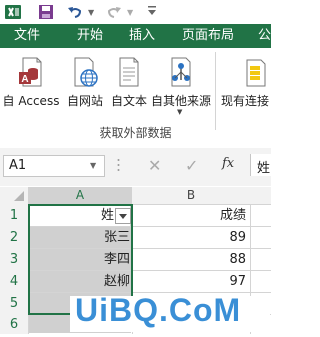 This screenshot has width=320, height=337. I want to click on row-header: 2, so click(14, 238).